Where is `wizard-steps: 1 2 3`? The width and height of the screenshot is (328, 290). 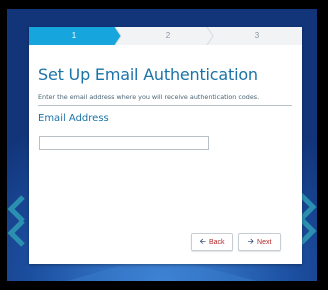
wizard-steps: 1 2 3 is located at coordinates (165, 36).